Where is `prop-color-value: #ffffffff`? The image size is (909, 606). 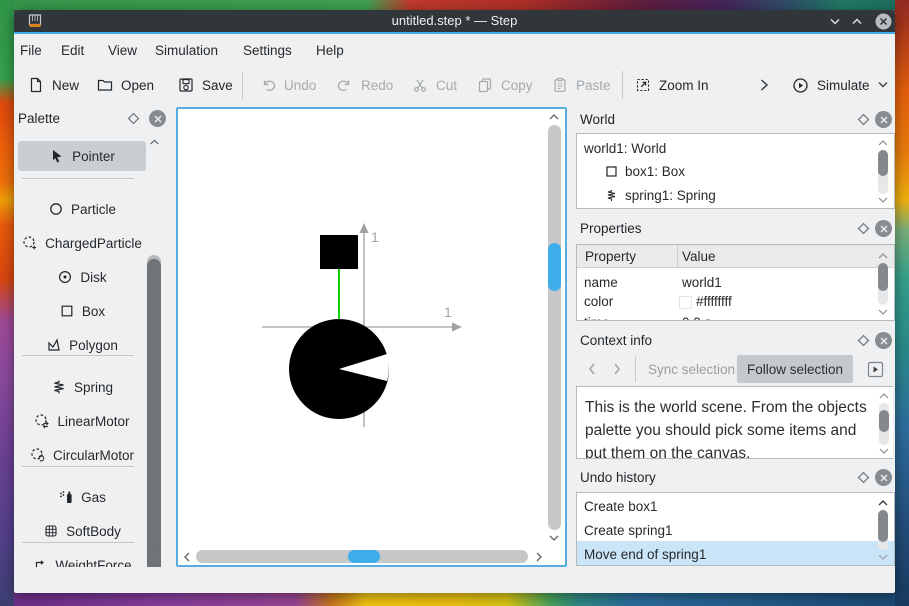 prop-color-value: #ffffffff is located at coordinates (714, 301).